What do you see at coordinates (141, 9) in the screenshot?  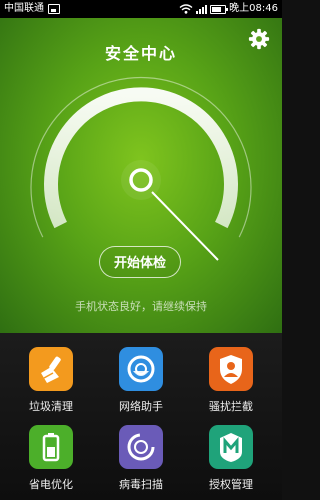 I see `status-bar: 中国联通 晚上08:46` at bounding box center [141, 9].